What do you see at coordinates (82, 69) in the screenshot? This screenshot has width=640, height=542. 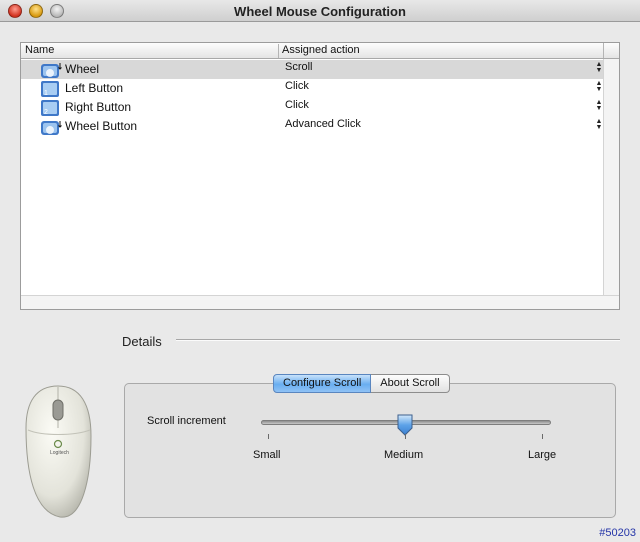 I see `row-name: Wheel` at bounding box center [82, 69].